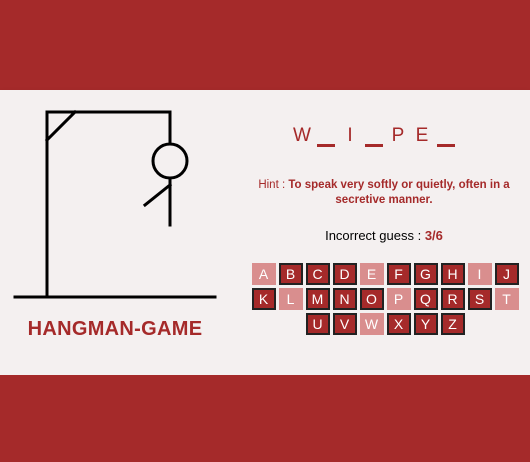 The image size is (530, 462). I want to click on key-t: T, so click(506, 299).